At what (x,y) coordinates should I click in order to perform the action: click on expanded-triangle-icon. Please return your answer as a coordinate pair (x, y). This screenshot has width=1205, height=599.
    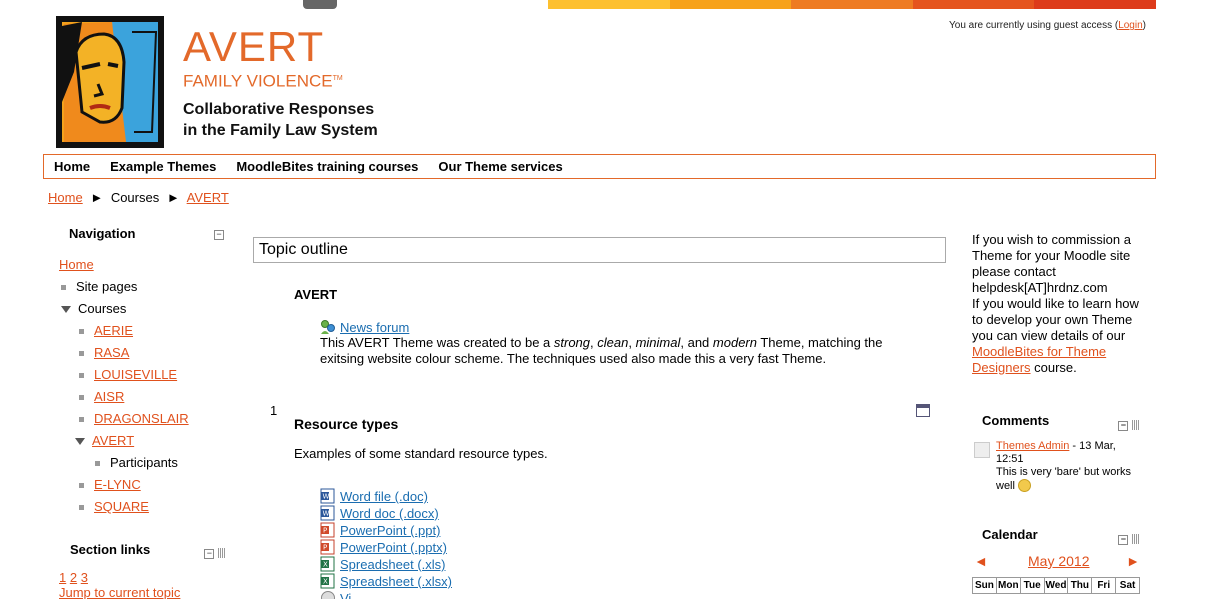
    Looking at the image, I should click on (66, 310).